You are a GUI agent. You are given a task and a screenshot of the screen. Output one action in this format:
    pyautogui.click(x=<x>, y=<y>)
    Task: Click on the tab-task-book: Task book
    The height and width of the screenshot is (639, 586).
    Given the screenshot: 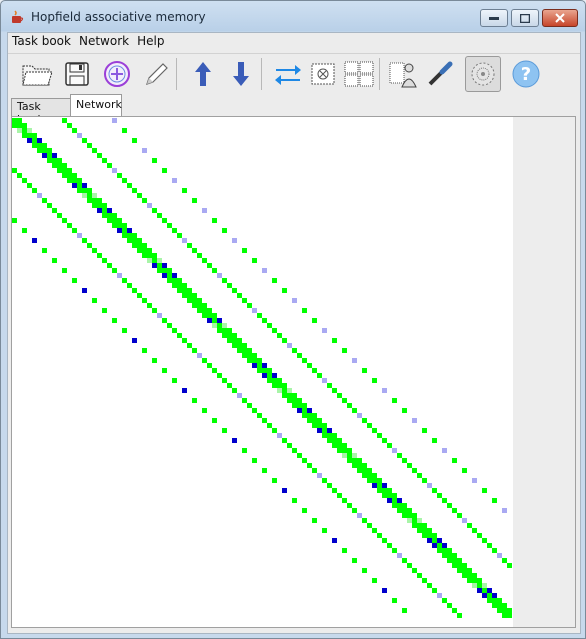 What is the action you would take?
    pyautogui.click(x=41, y=112)
    